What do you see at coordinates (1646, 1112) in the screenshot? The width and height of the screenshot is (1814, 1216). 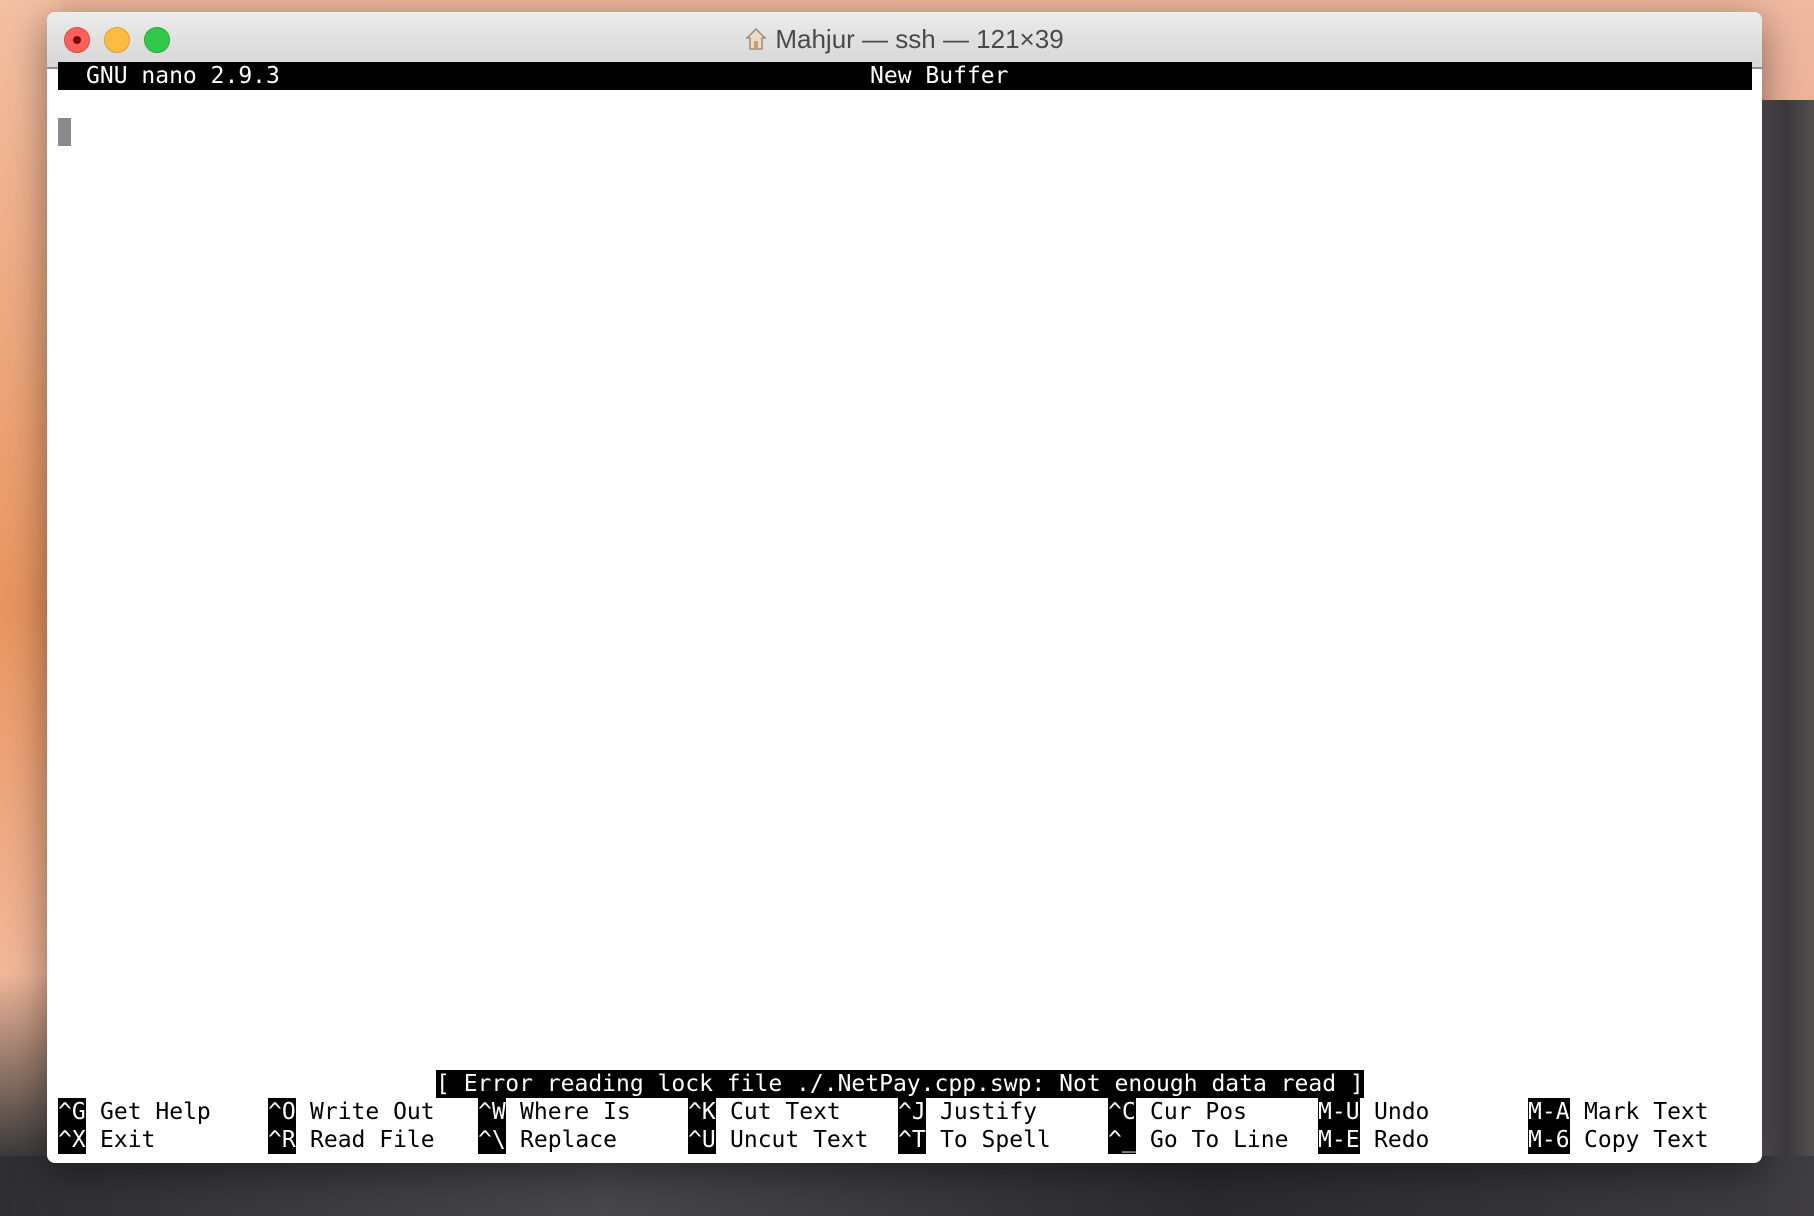 I see `shortcut-label: Mark Text` at bounding box center [1646, 1112].